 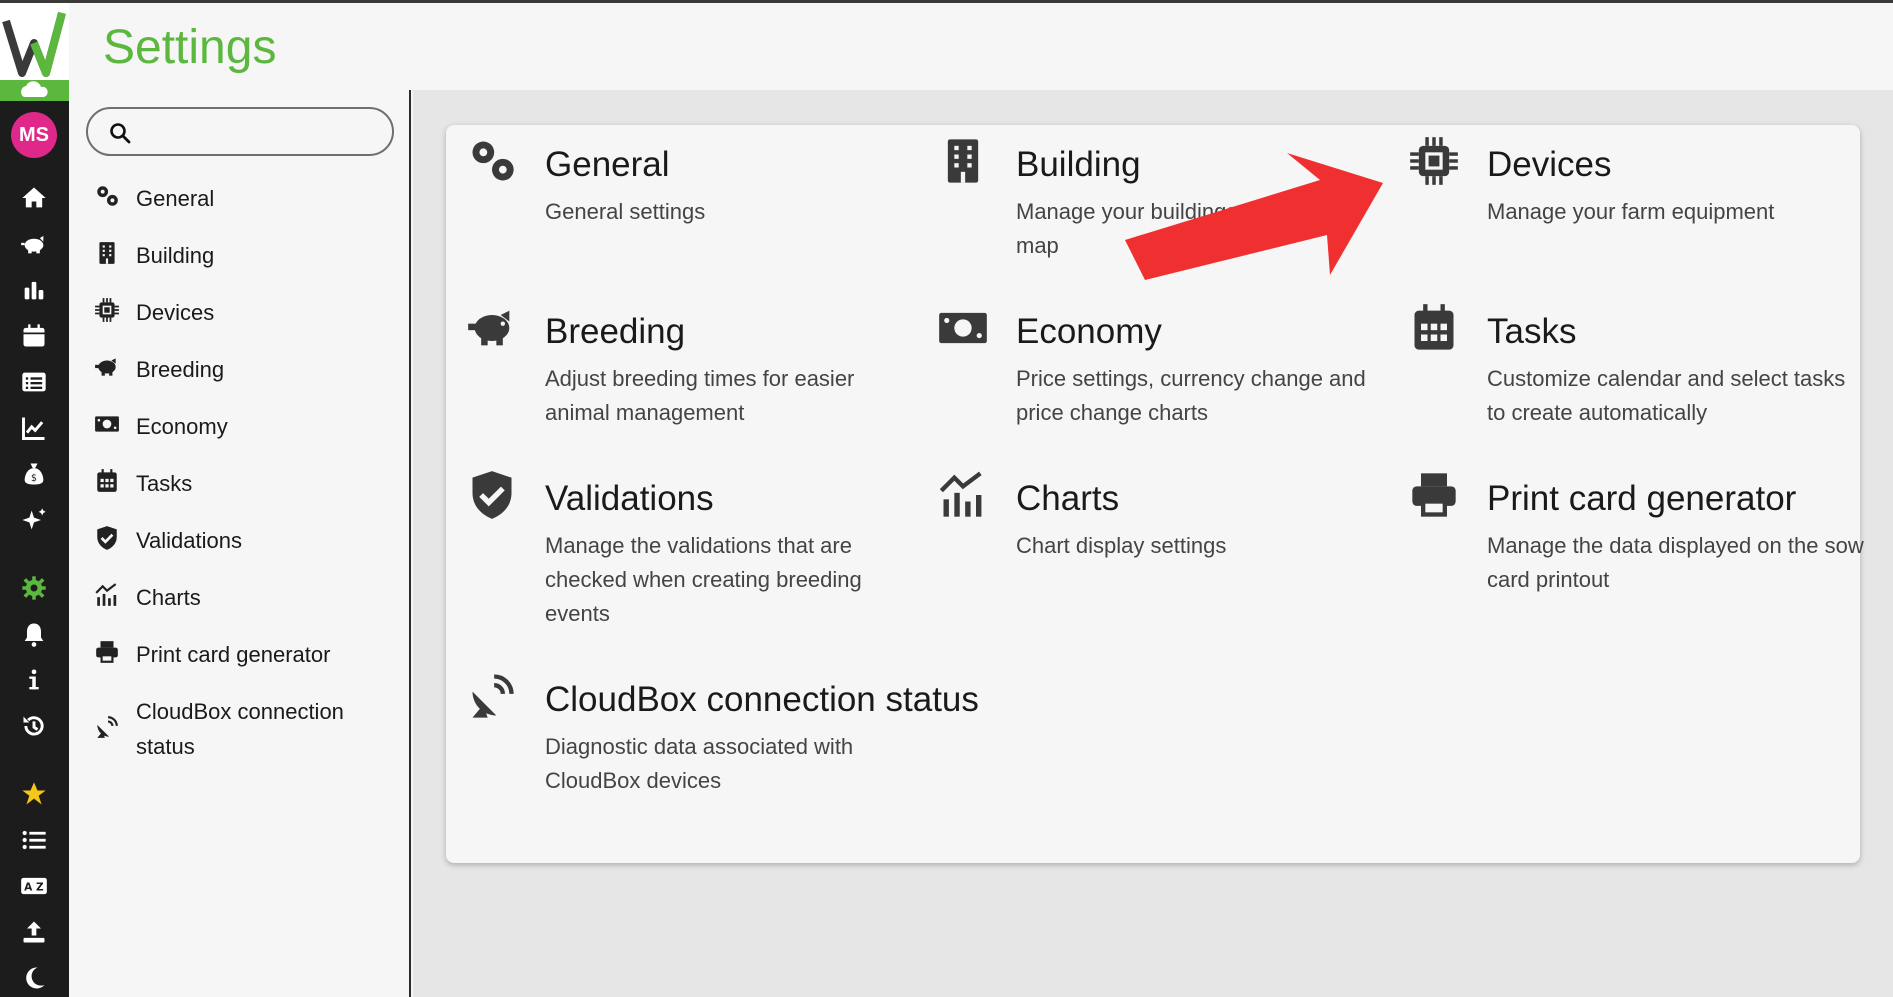 I want to click on list-icon, so click(x=34, y=382).